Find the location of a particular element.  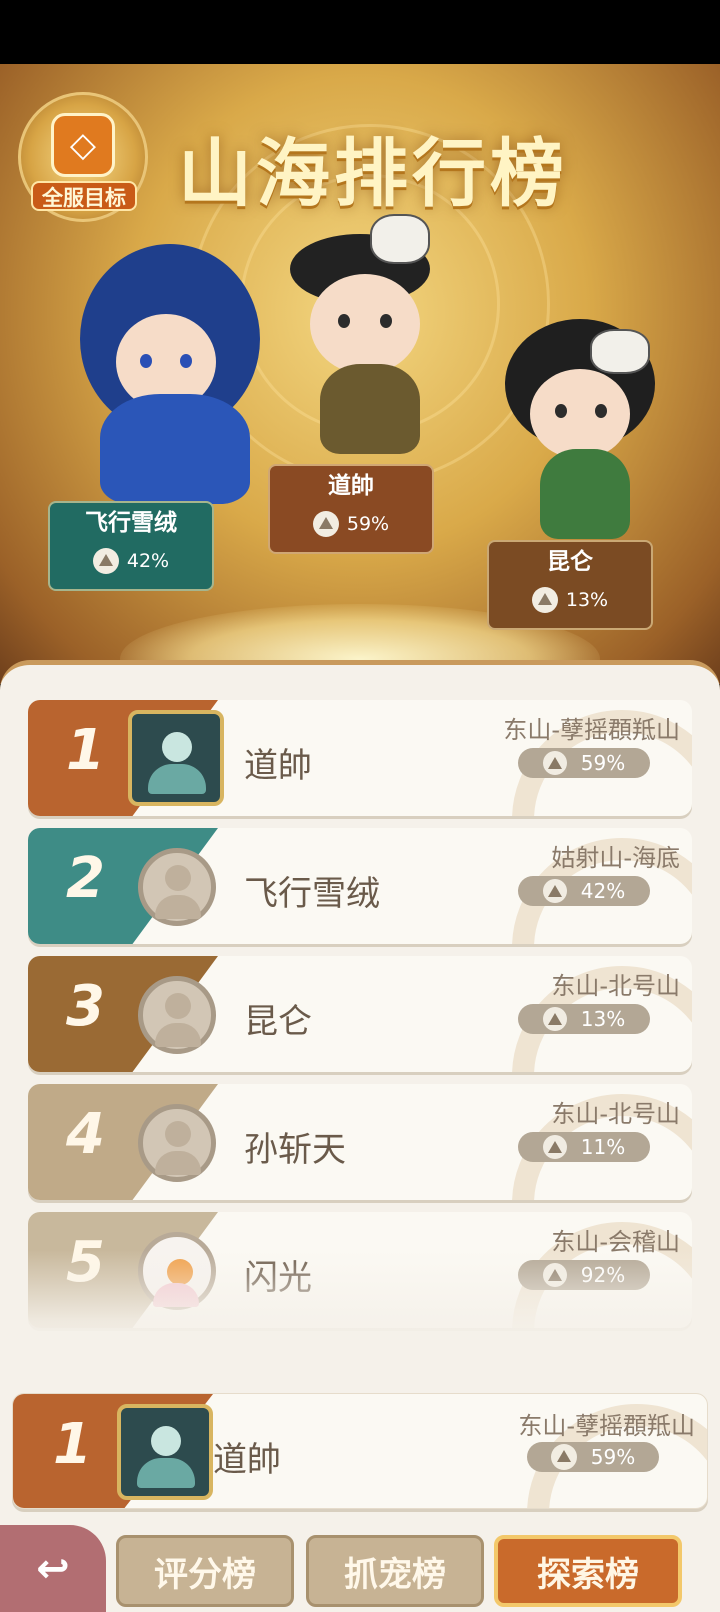

tab-score-ranking: 评分榜 is located at coordinates (205, 1571).